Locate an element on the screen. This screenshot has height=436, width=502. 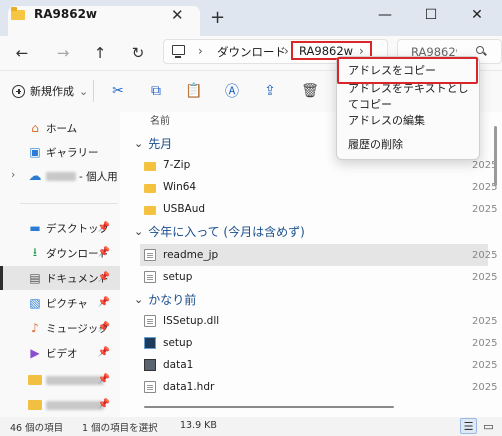
group-label: かなり前 is located at coordinates (172, 299).